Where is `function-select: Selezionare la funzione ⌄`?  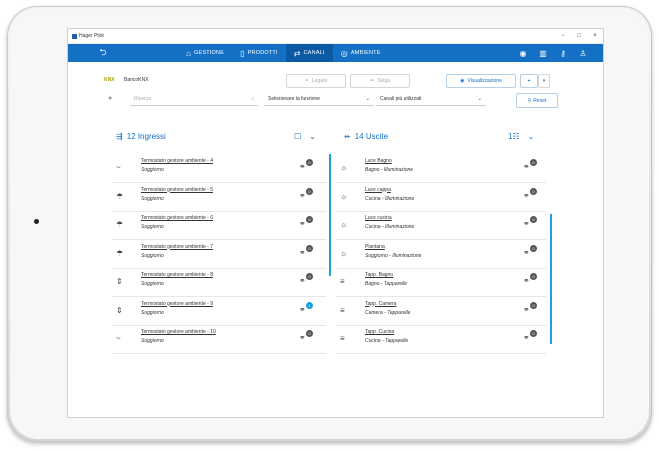
function-select: Selezionare la funzione ⌄ is located at coordinates (319, 99).